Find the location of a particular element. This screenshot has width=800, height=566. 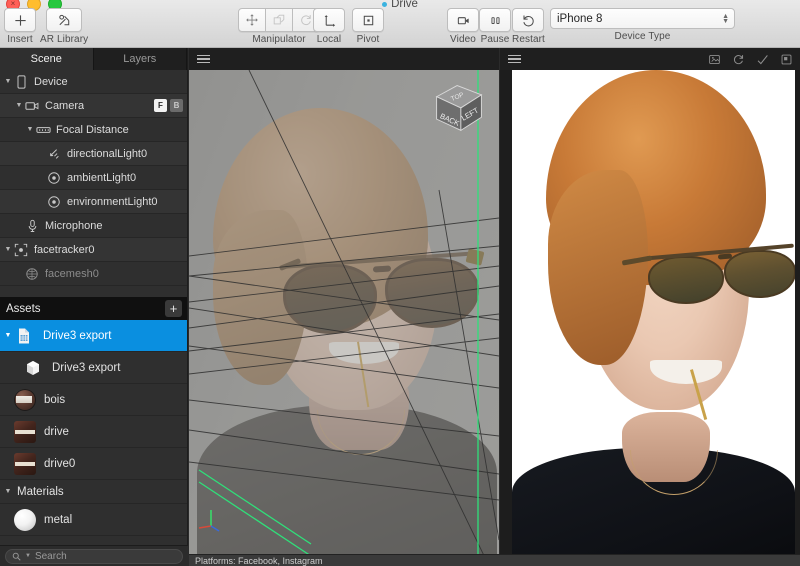

sidebar-search-bar: ▼ Search is located at coordinates (94, 555).